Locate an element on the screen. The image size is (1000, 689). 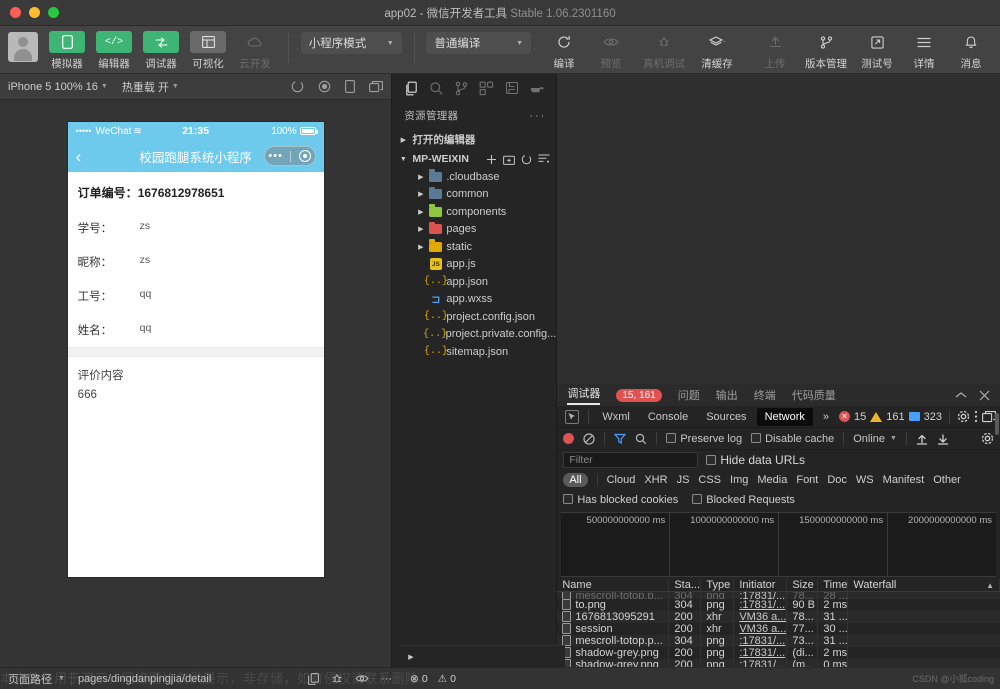
toolbar-item-debugger: 调试器 is located at coordinates (161, 51).